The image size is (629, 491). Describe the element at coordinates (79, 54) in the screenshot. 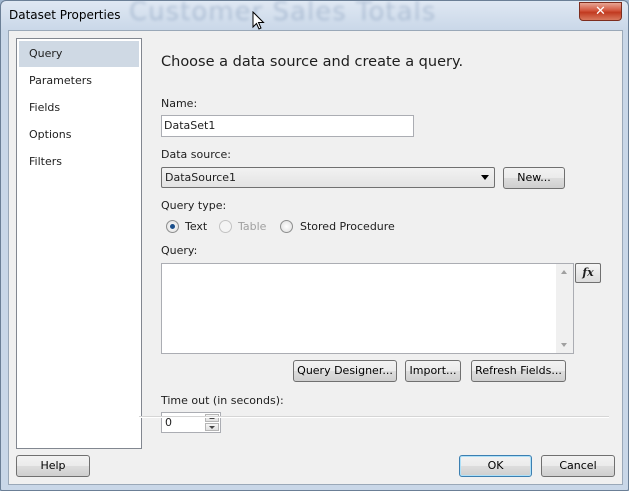

I see `nav-item-query: Query` at that location.